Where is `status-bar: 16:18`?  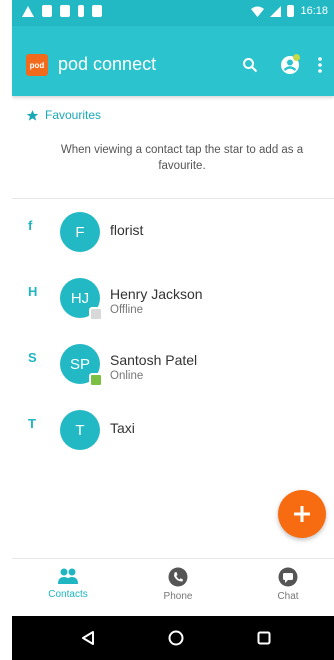
status-bar: 16:18 is located at coordinates (173, 13).